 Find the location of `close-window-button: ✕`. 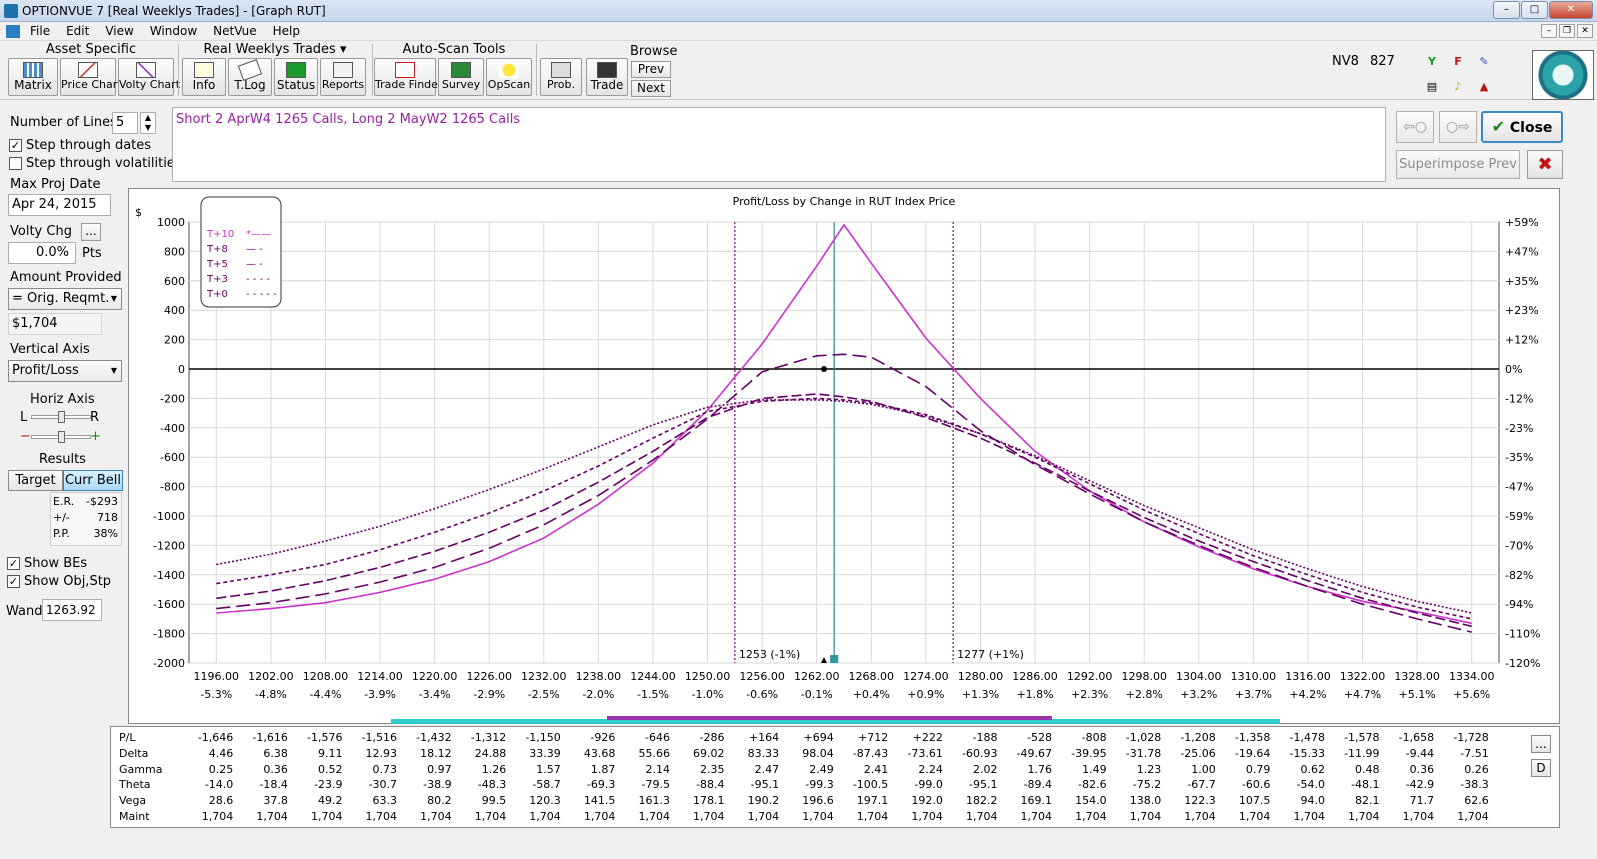

close-window-button: ✕ is located at coordinates (1571, 10).